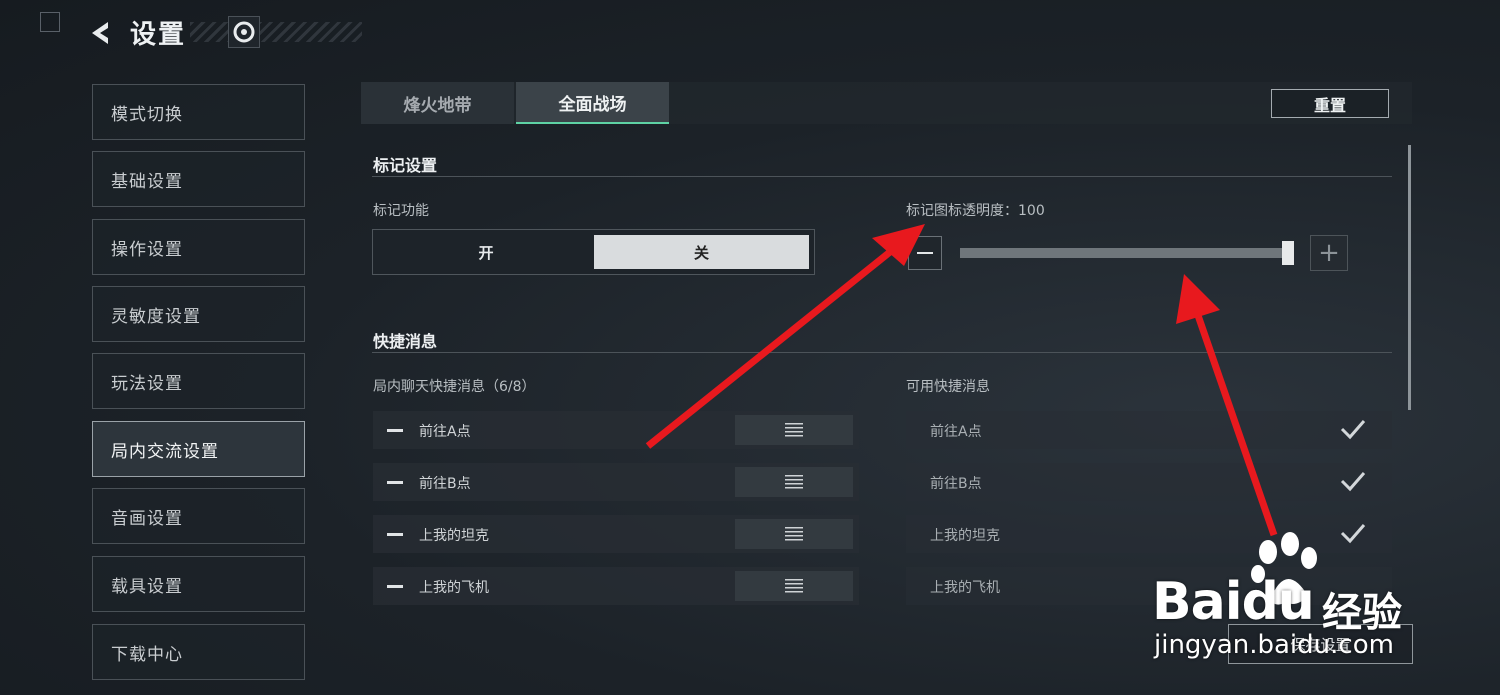  What do you see at coordinates (156, 316) in the screenshot?
I see `sidebar-item-label: 灵敏度设置` at bounding box center [156, 316].